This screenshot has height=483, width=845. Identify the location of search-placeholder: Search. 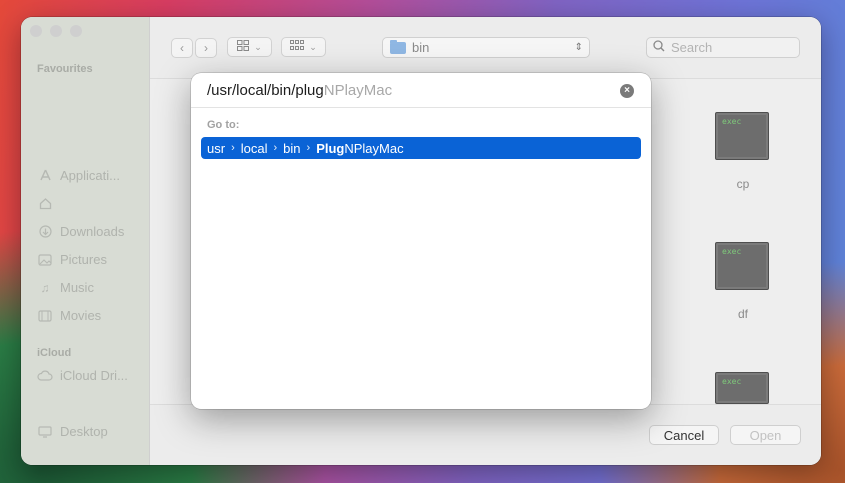
(692, 47).